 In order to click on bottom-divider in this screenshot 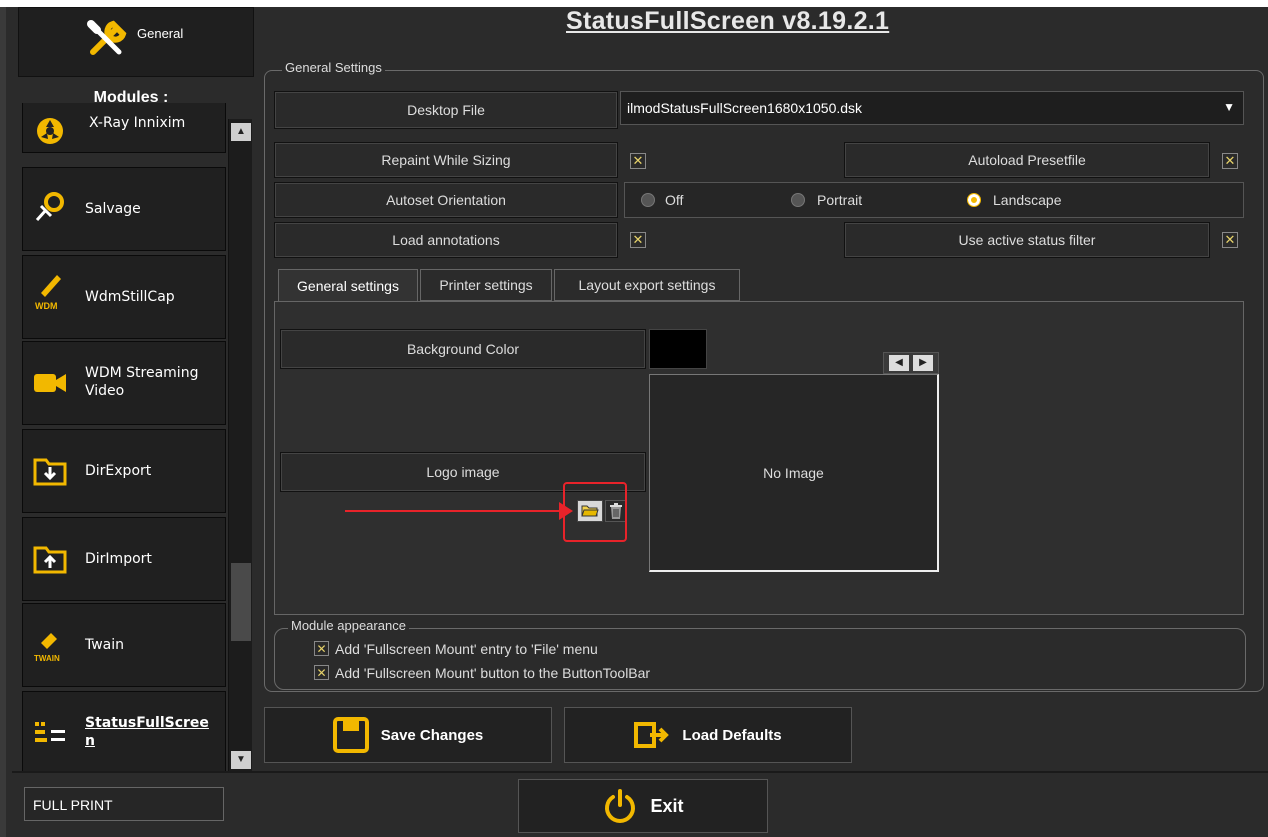, I will do `click(640, 772)`.